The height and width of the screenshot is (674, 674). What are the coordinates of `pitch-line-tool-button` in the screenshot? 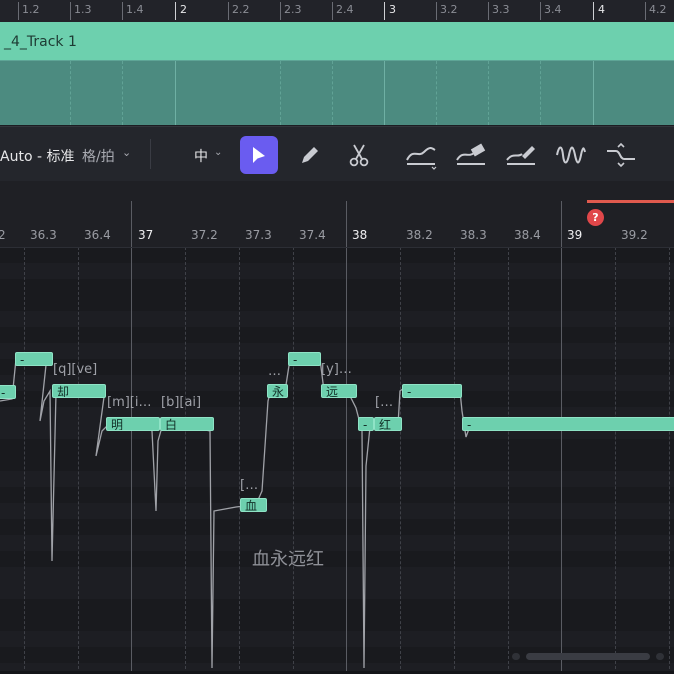 It's located at (521, 155).